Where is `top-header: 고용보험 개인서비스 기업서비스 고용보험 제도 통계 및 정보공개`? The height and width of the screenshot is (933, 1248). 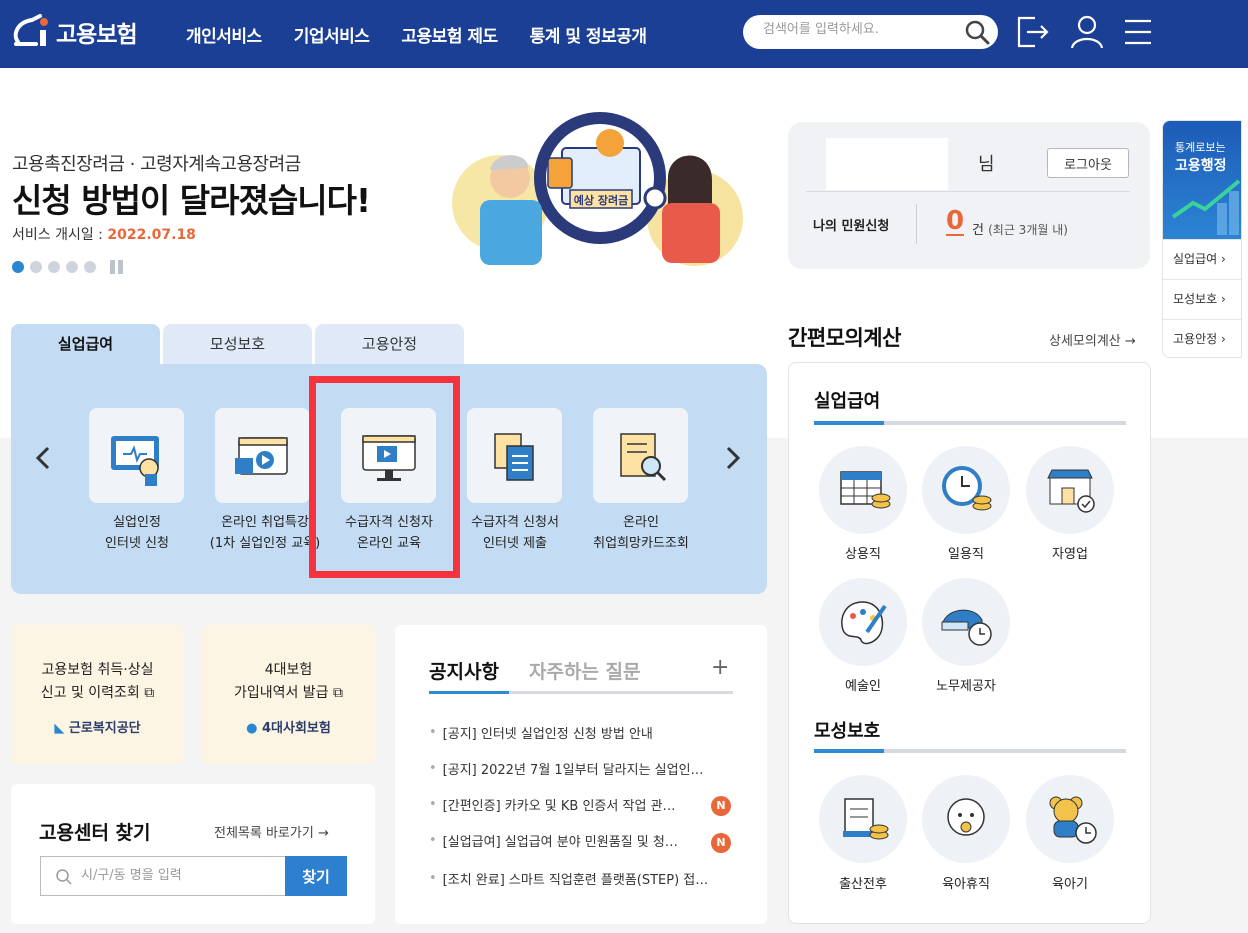 top-header: 고용보험 개인서비스 기업서비스 고용보험 제도 통계 및 정보공개 is located at coordinates (624, 34).